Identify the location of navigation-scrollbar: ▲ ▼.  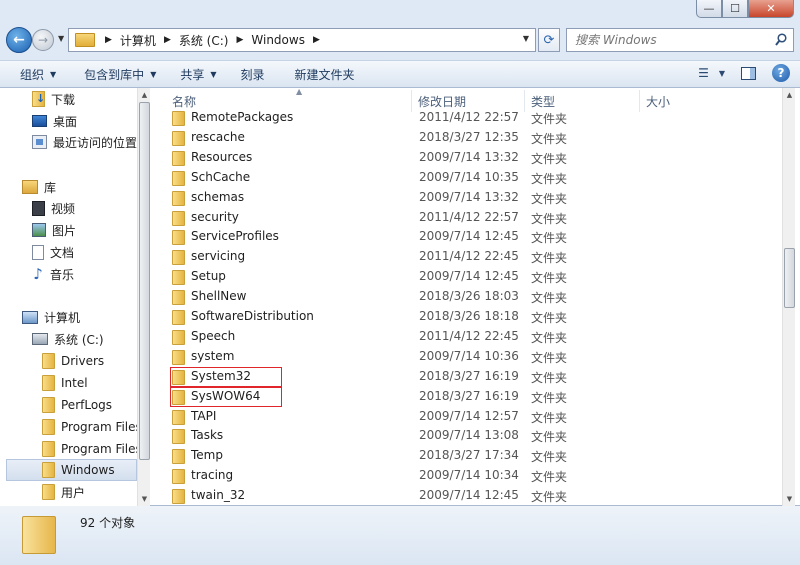
(143, 297).